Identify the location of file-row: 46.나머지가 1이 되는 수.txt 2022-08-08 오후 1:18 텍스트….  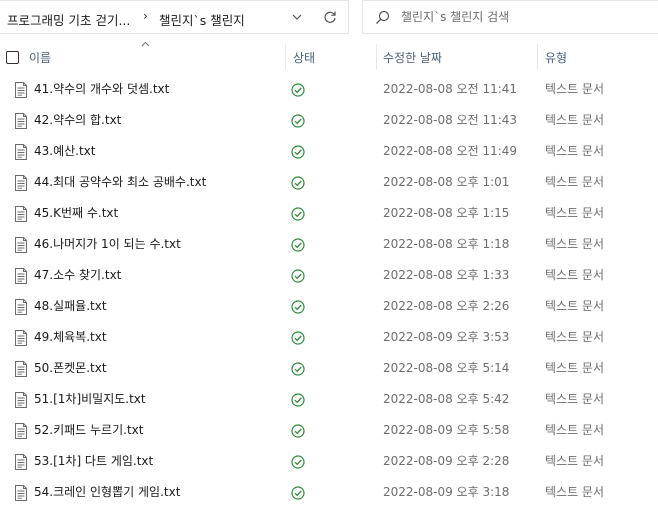
(329, 244).